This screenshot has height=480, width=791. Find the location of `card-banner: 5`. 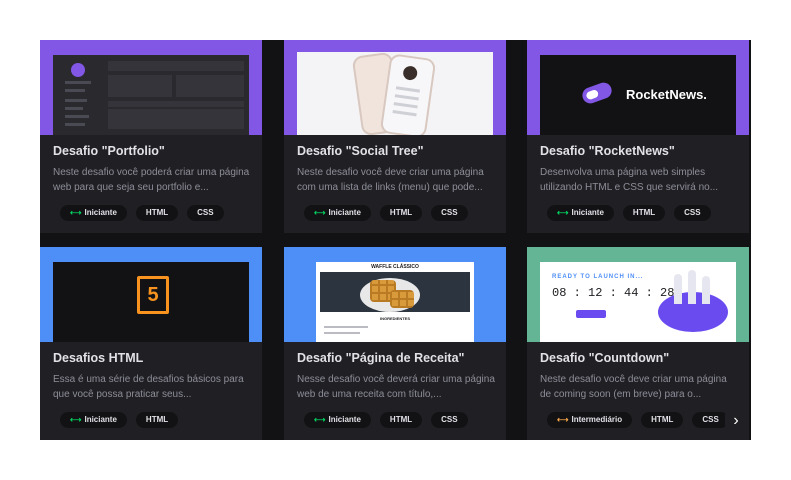

card-banner: 5 is located at coordinates (151, 294).